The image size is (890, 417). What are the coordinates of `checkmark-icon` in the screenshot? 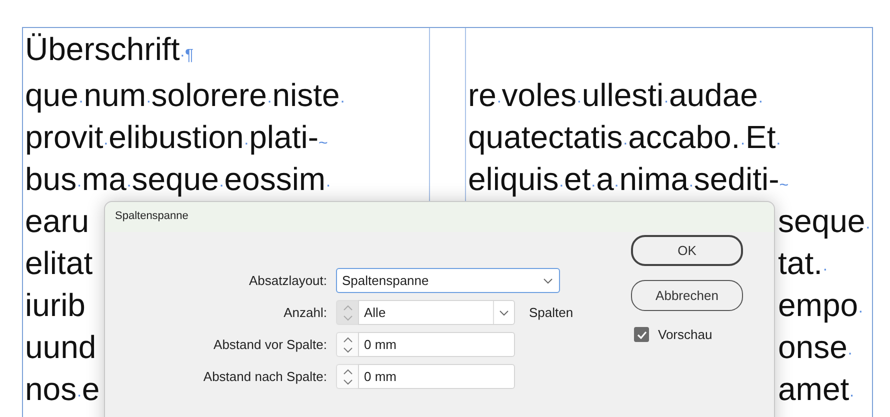 It's located at (641, 334).